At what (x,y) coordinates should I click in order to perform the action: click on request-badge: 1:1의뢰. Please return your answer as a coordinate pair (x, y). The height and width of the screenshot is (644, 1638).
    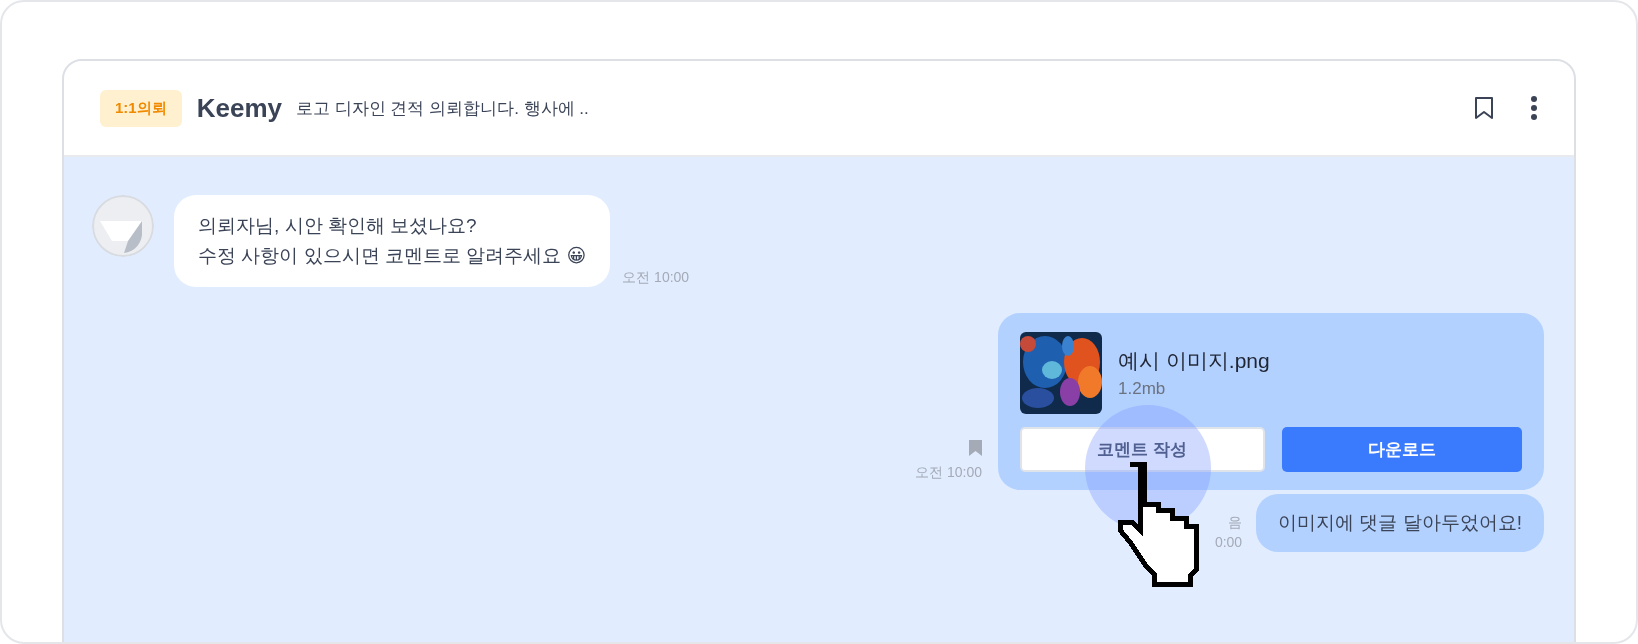
    Looking at the image, I should click on (141, 108).